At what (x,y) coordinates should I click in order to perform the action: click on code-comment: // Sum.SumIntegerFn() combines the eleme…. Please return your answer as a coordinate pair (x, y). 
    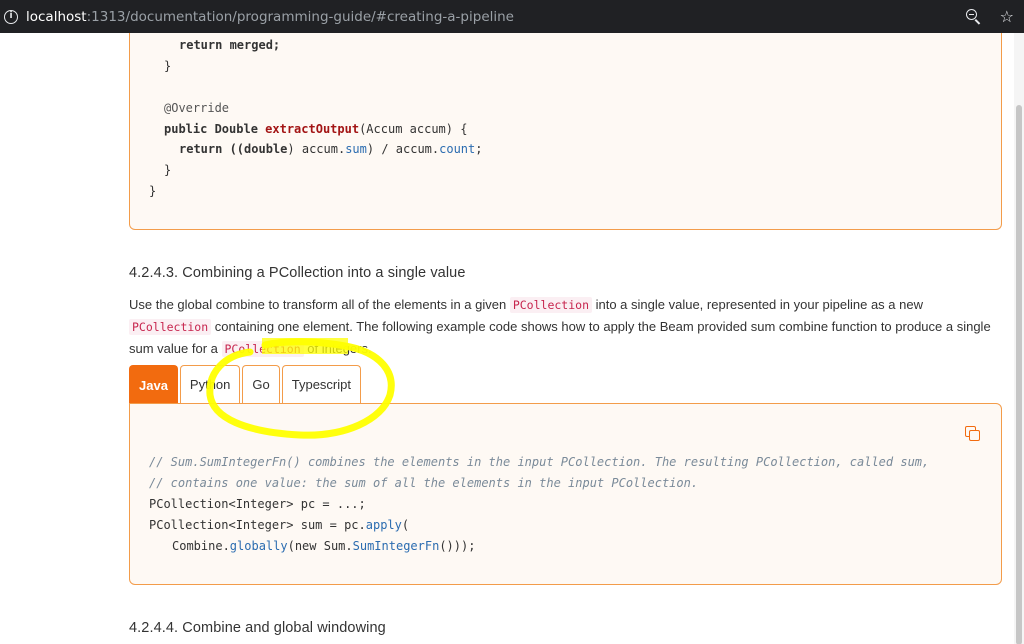
    Looking at the image, I should click on (539, 462).